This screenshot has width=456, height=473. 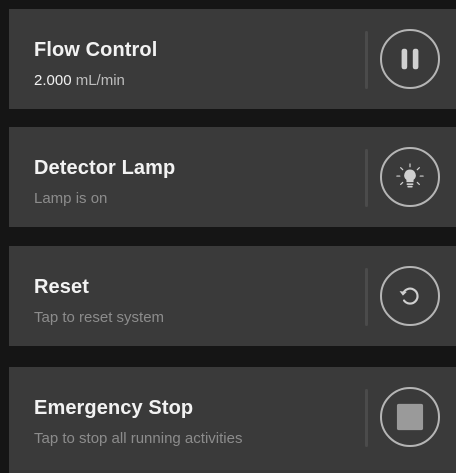 What do you see at coordinates (71, 198) in the screenshot?
I see `lamp-status-text: Lamp is on` at bounding box center [71, 198].